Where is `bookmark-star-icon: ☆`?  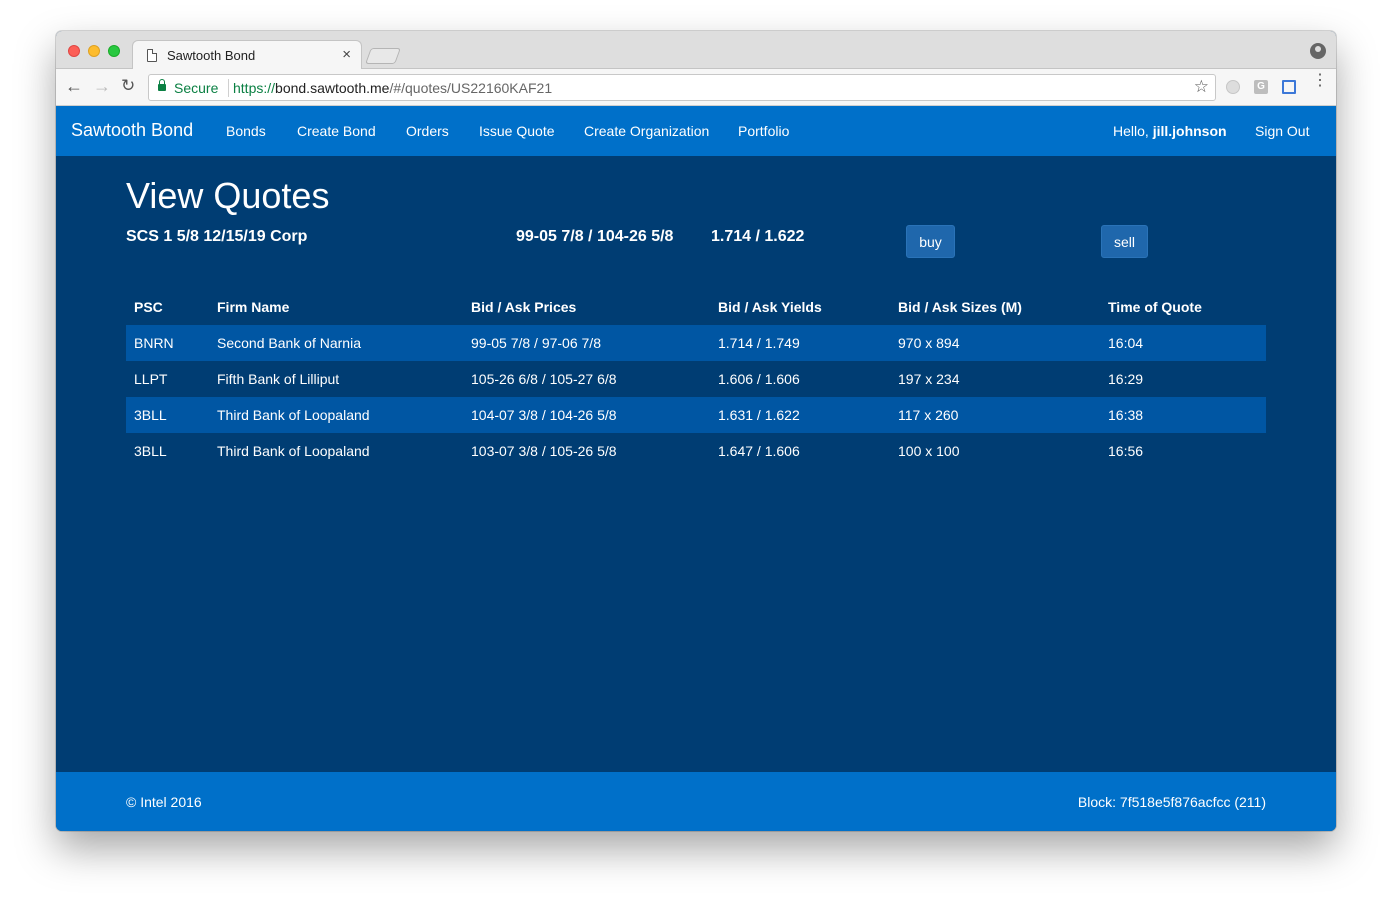
bookmark-star-icon: ☆ is located at coordinates (1201, 87).